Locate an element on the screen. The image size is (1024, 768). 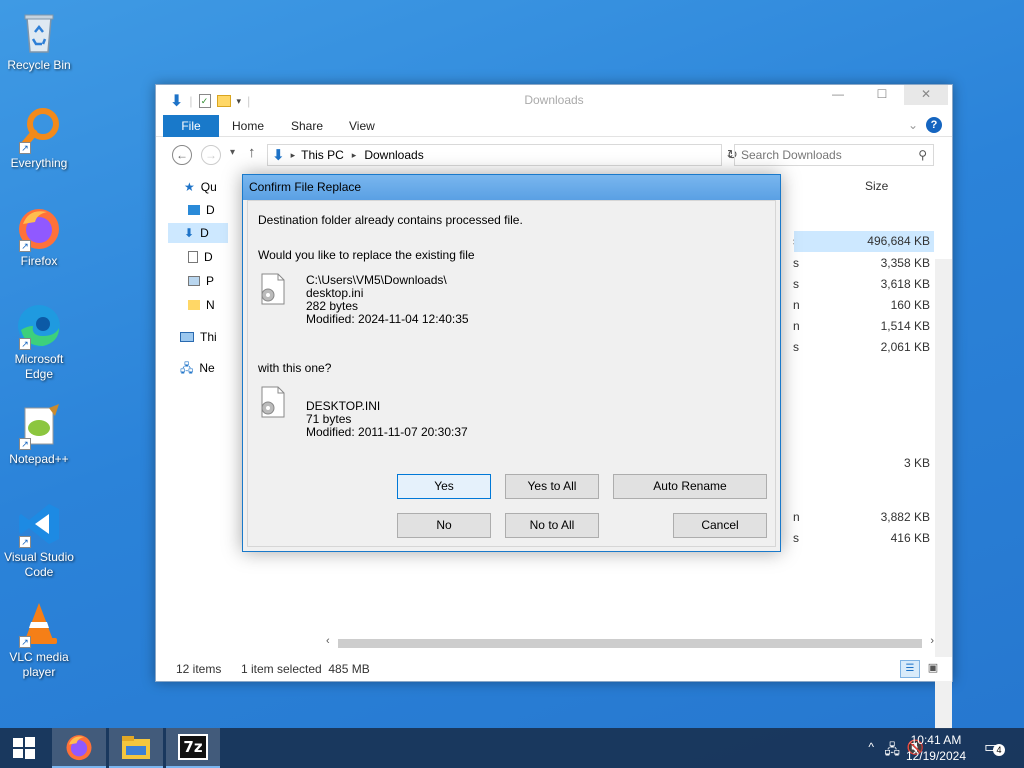
desktop-icon-vscode: ↗ Visual Studio Code is located at coordinates (39, 540).